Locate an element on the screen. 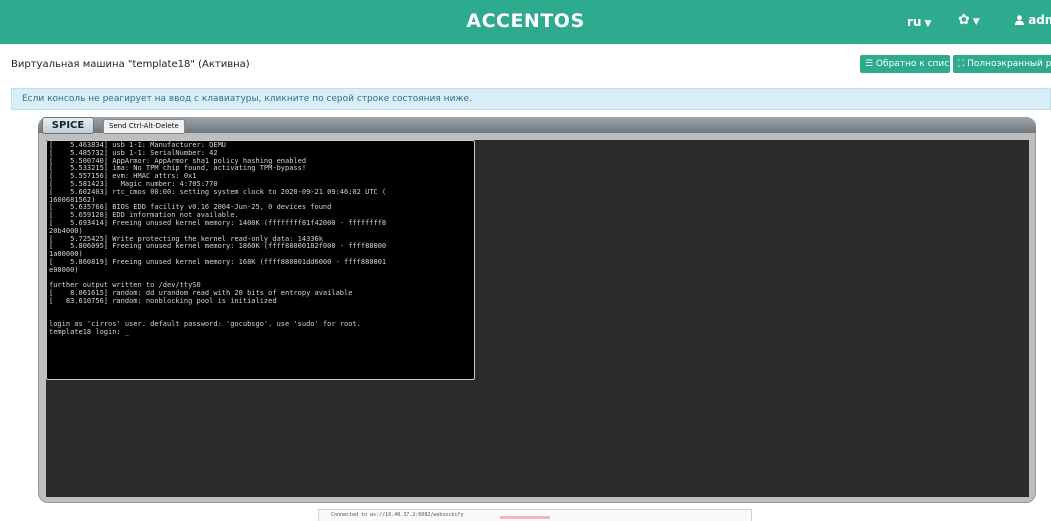 The height and width of the screenshot is (521, 1051). send-ctrl-alt-delete-button: Send Ctrl-Alt-Delete is located at coordinates (144, 126).